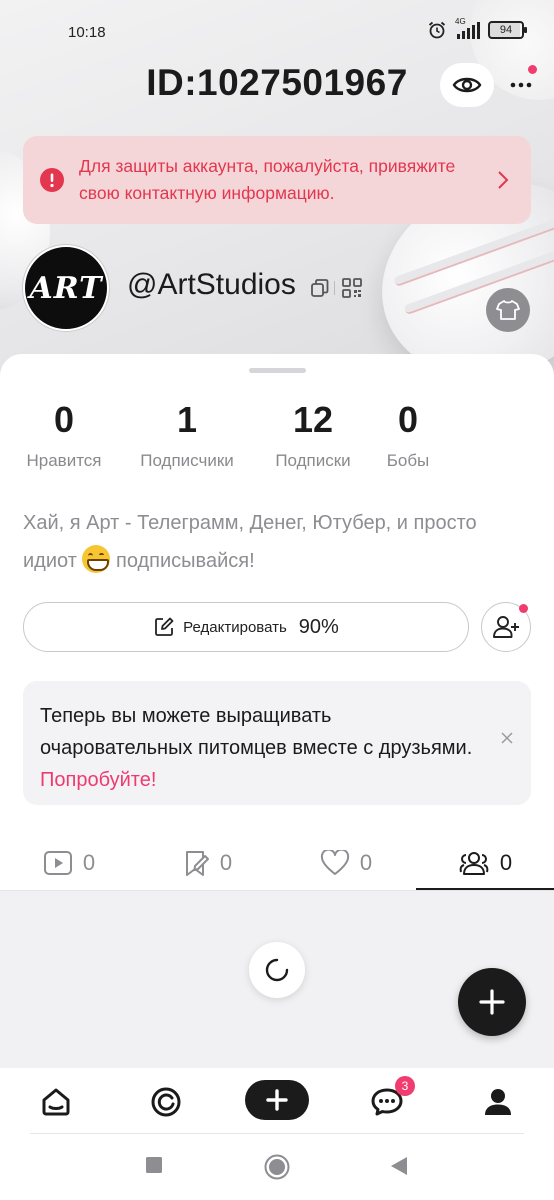  I want to click on heart-icon, so click(334, 862).